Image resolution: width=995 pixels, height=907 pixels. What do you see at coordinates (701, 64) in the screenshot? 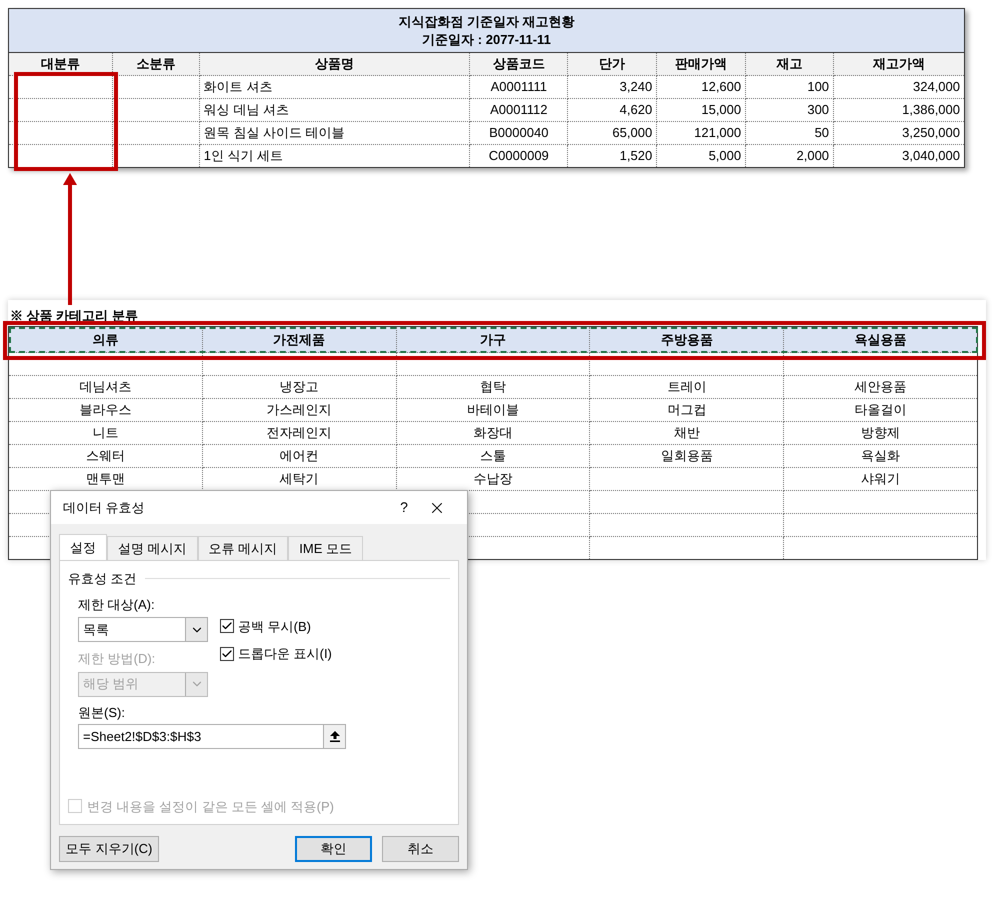
I see `column-header: 판매가액` at bounding box center [701, 64].